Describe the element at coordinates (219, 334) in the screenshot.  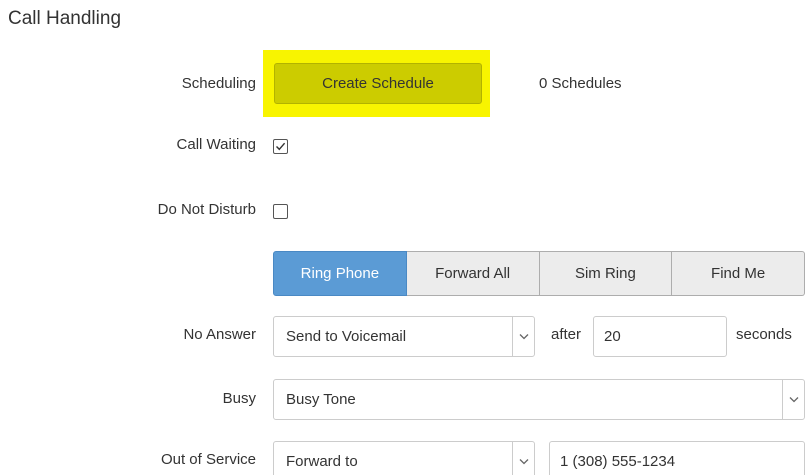
I see `no-answer-label: No Answer` at that location.